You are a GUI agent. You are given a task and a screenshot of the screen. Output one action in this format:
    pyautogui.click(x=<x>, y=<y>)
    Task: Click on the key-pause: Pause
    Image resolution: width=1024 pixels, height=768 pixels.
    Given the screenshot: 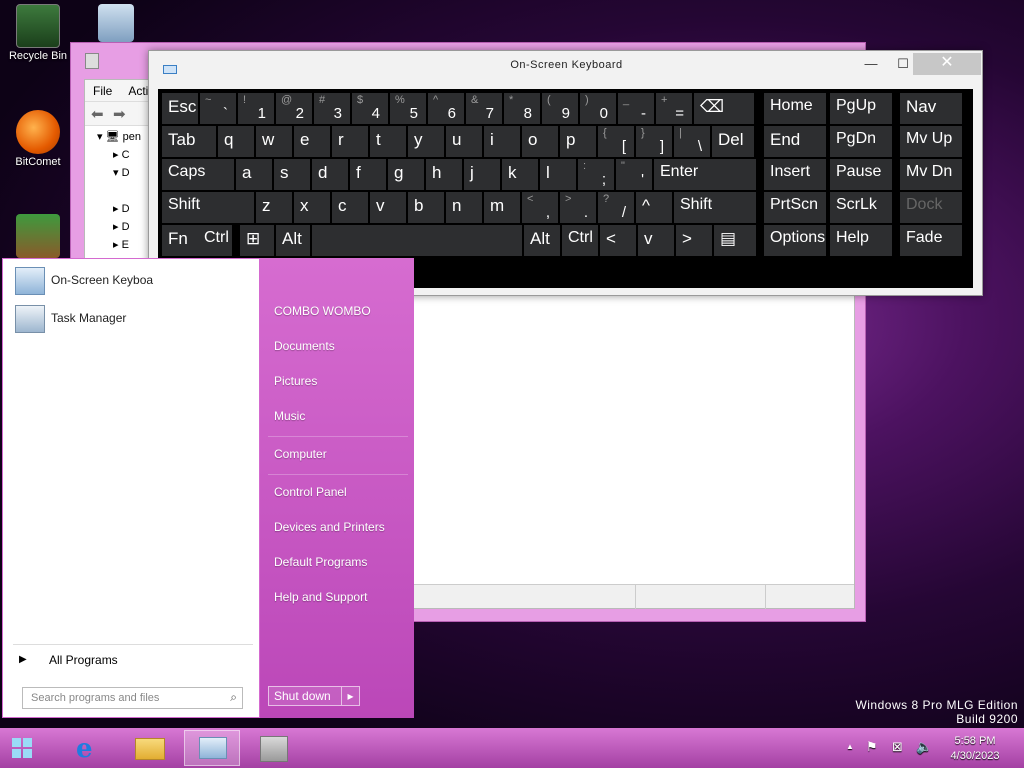 What is the action you would take?
    pyautogui.click(x=861, y=174)
    